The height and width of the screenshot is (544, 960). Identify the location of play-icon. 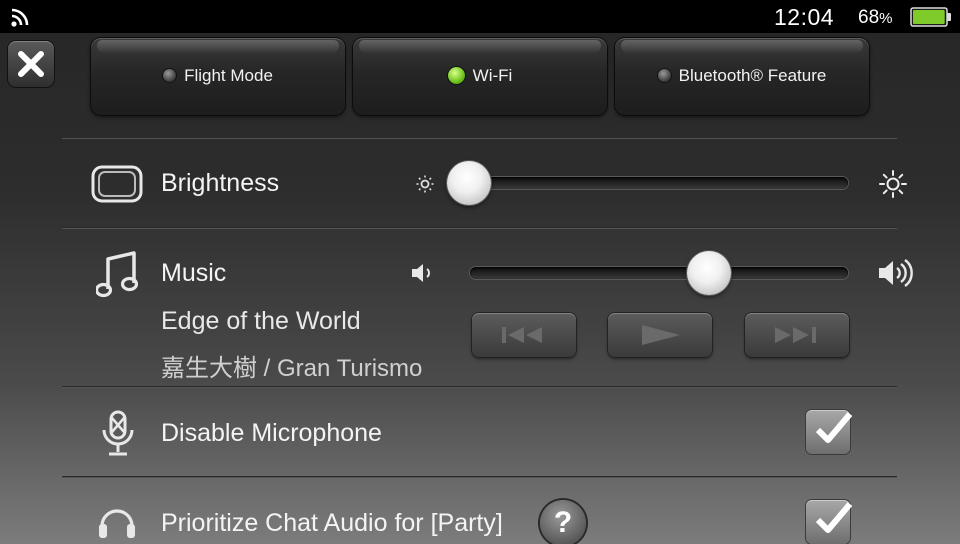
(661, 335).